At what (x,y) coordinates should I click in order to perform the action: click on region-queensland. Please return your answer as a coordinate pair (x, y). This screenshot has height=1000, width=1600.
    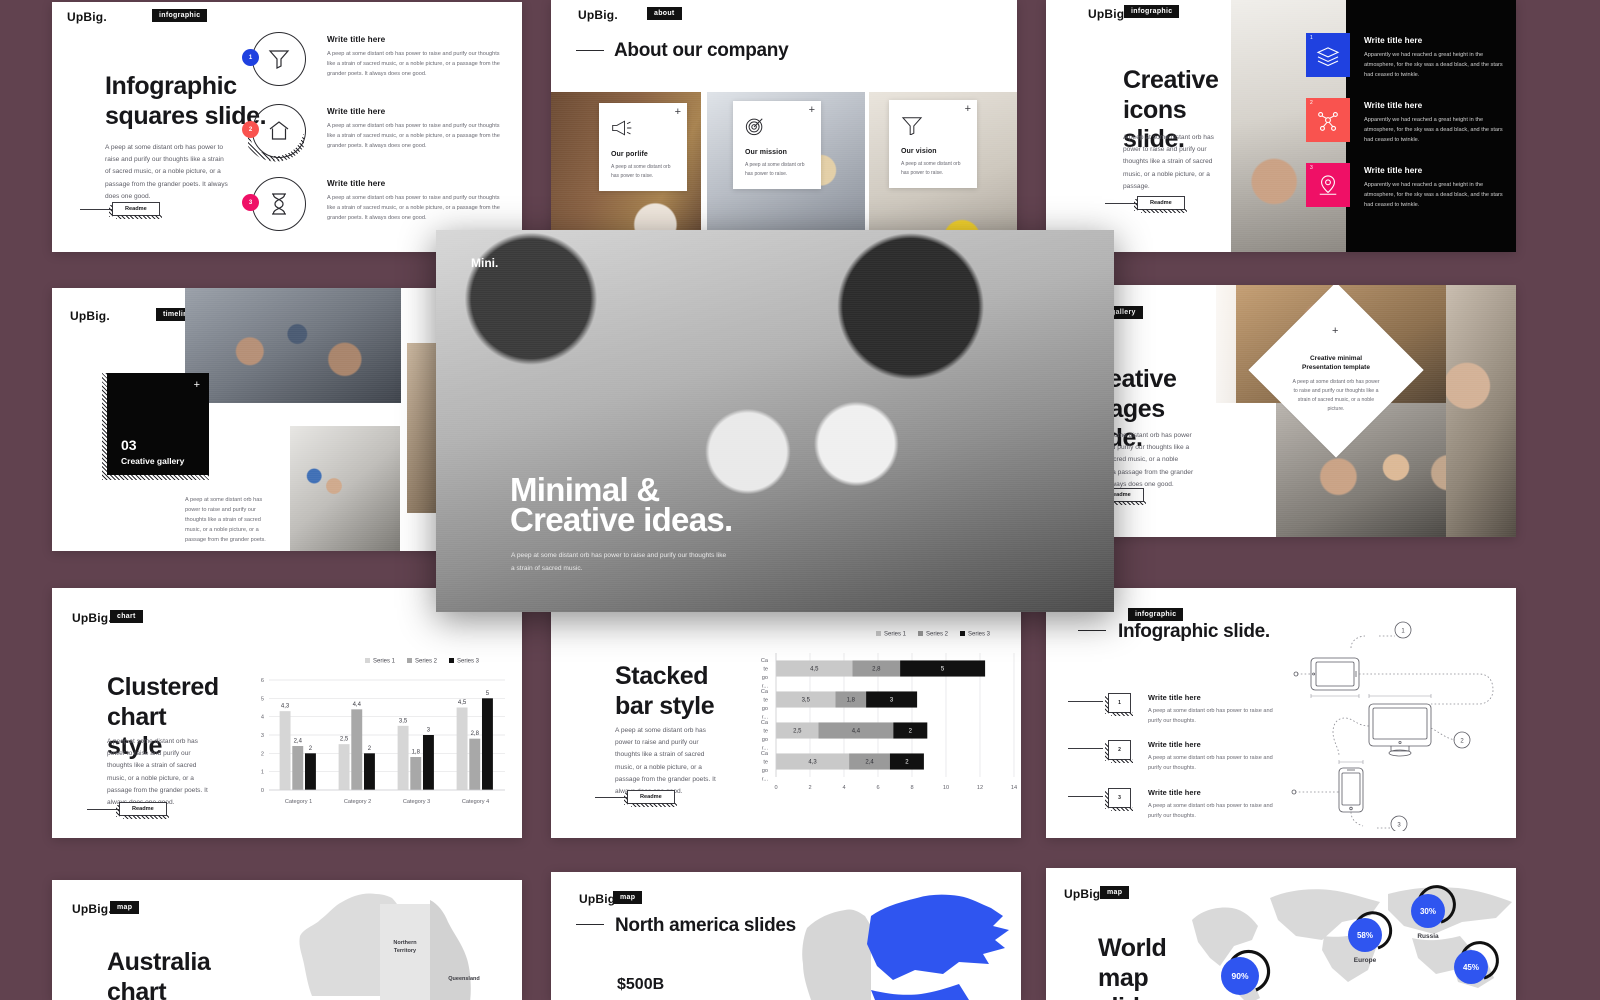
    Looking at the image, I should click on (450, 950).